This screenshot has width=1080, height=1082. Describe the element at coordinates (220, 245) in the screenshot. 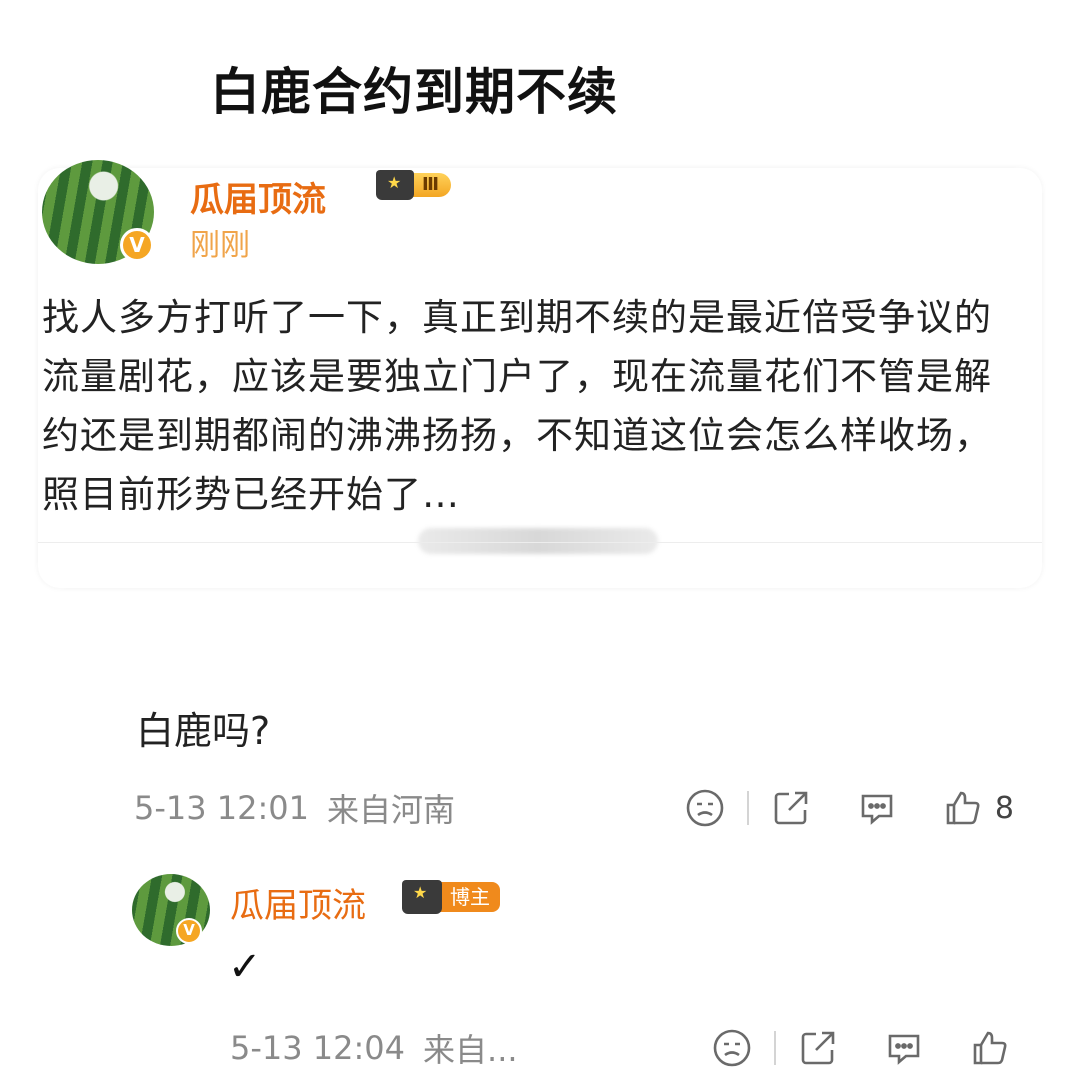

I see `post-time: 刚刚` at that location.